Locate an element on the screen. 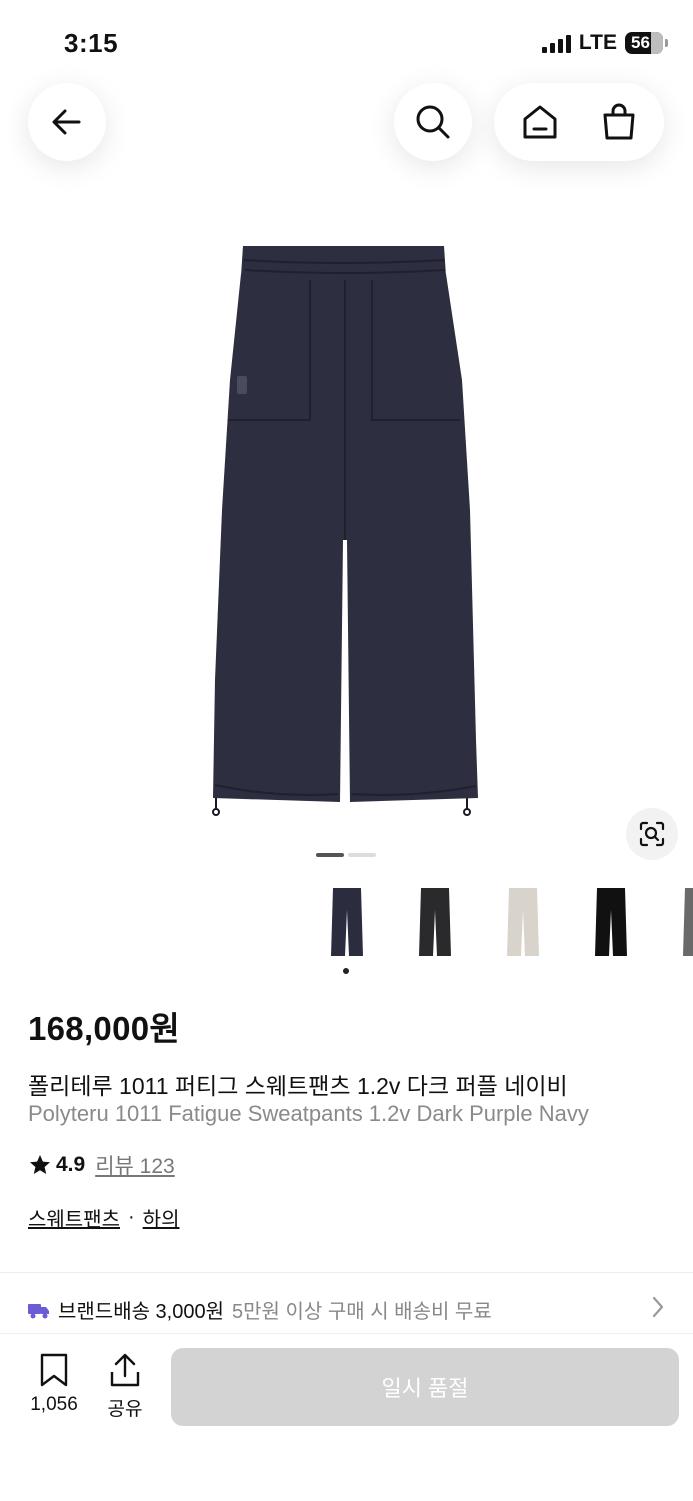 Image resolution: width=693 pixels, height=1501 pixels. sold-out-button: 일시 품절 is located at coordinates (425, 1387).